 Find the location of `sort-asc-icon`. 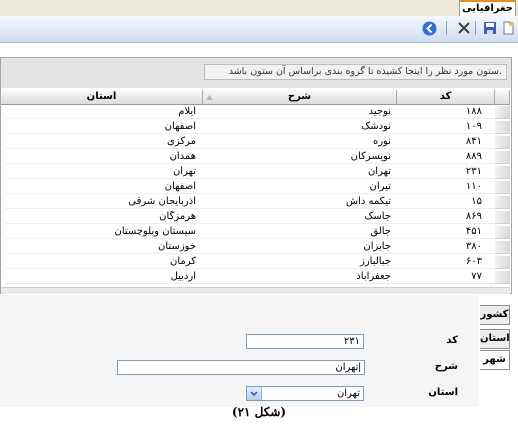

sort-asc-icon is located at coordinates (209, 97).